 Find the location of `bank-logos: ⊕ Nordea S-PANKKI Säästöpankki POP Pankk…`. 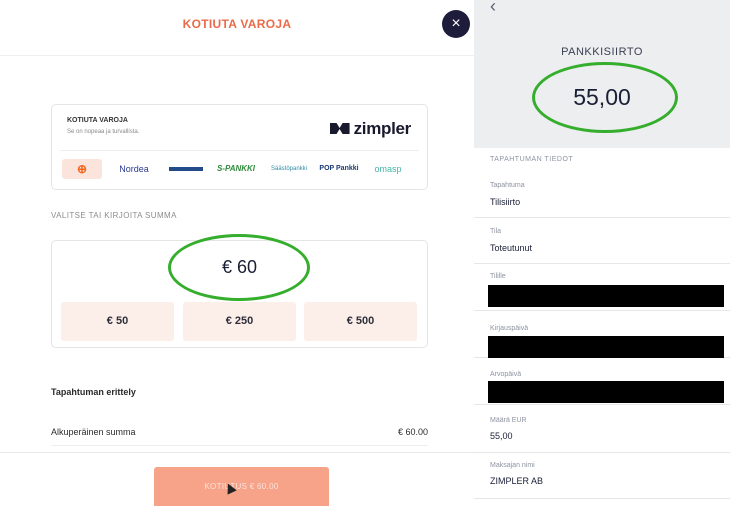

bank-logos: ⊕ Nordea S-PANKKI Säästöpankki POP Pankk… is located at coordinates (237, 169).